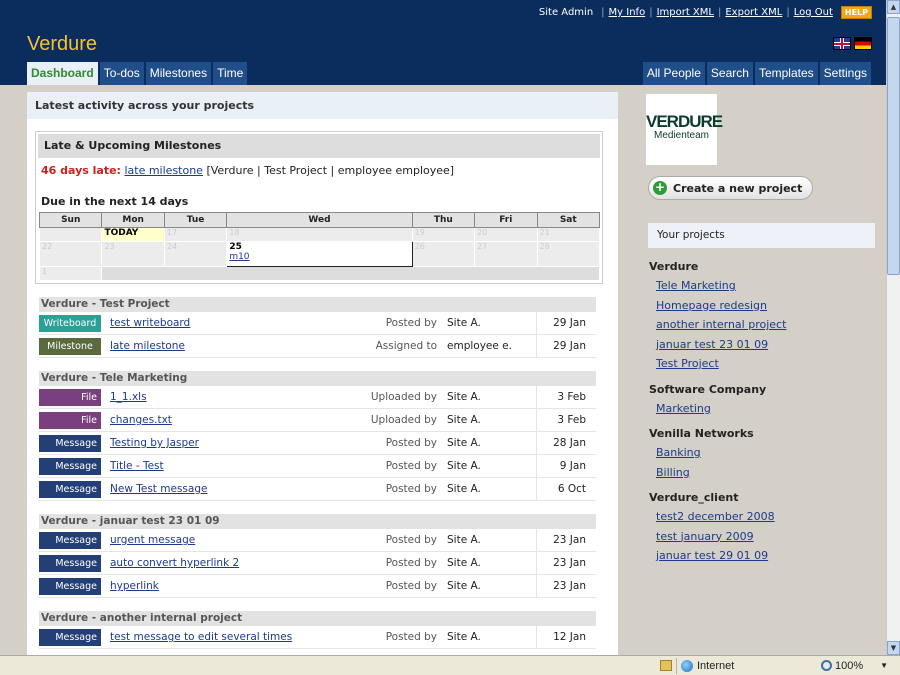 This screenshot has height=675, width=900. Describe the element at coordinates (683, 408) in the screenshot. I see `project-link: Marketing` at that location.